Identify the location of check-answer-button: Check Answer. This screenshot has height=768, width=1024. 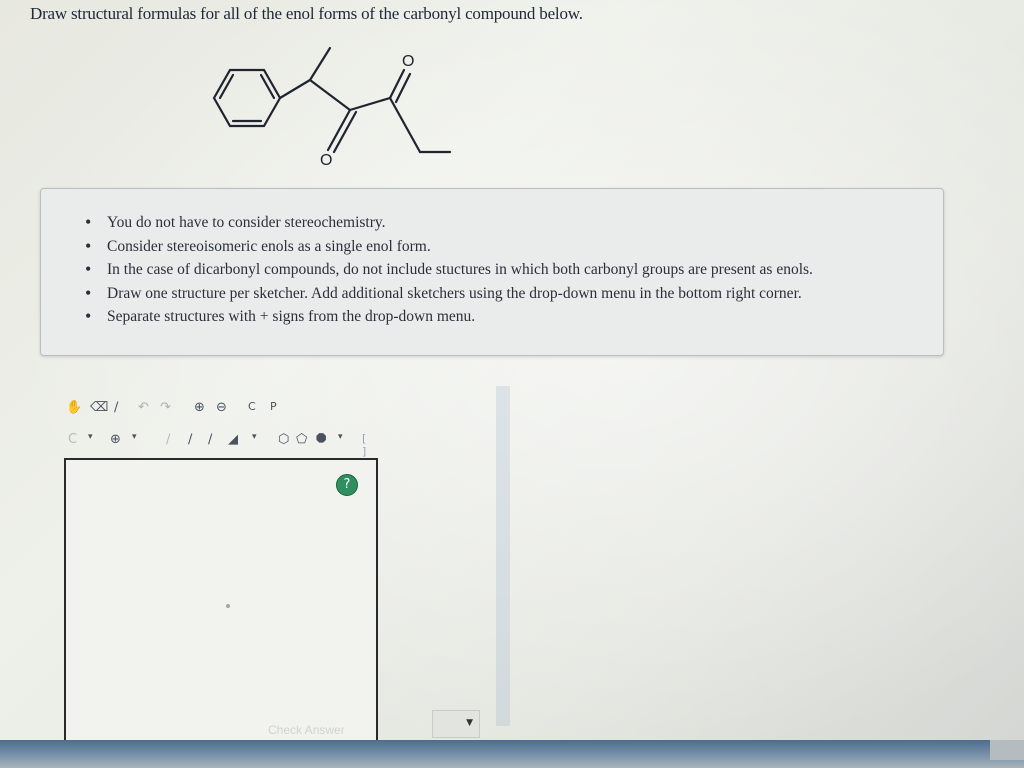
(306, 730).